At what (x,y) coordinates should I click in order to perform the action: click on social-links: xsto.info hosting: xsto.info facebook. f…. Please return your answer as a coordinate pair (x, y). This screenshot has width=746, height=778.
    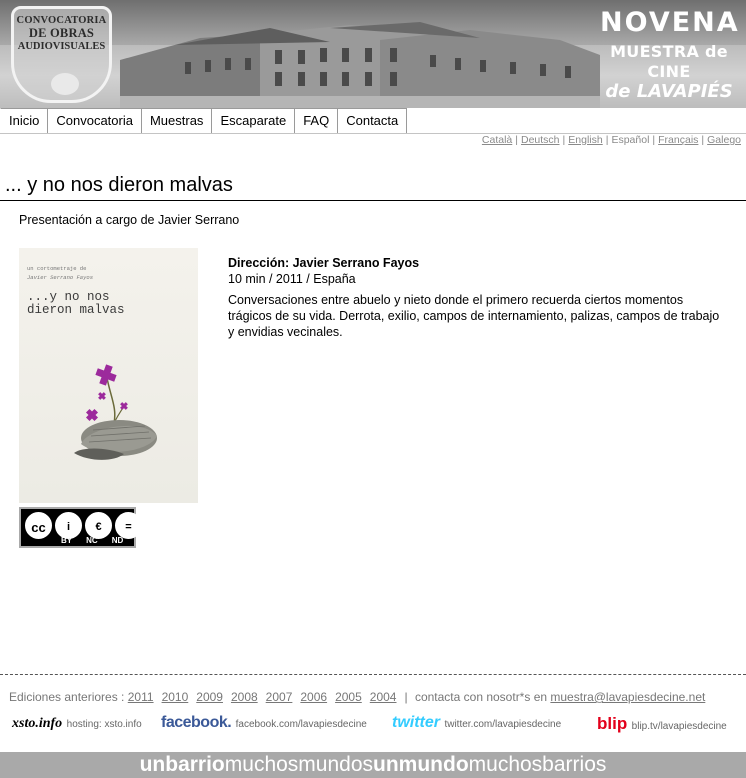
    Looking at the image, I should click on (373, 723).